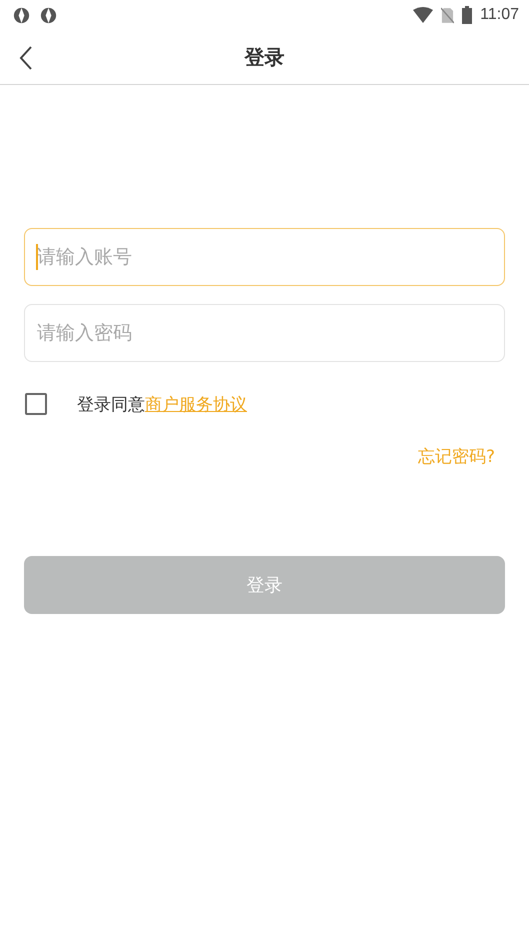  Describe the element at coordinates (264, 257) in the screenshot. I see `input-field: 请输入账号` at that location.